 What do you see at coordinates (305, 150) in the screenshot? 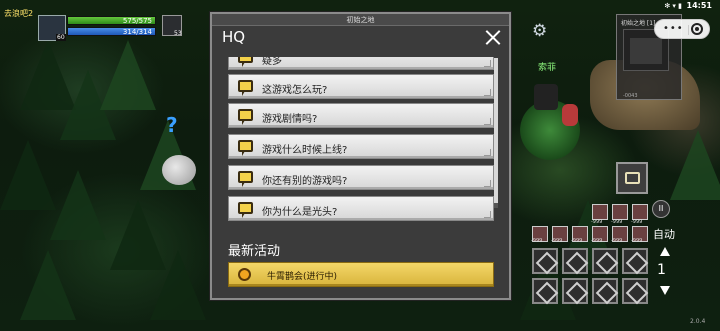
I see `question-label: 游戏什么时候上线?` at bounding box center [305, 150].